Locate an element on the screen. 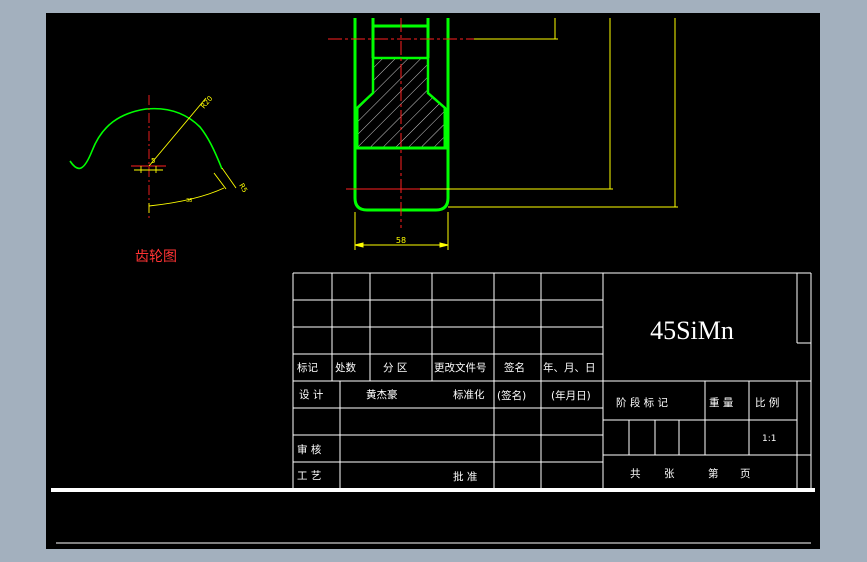 The height and width of the screenshot is (562, 867). row-design: 设 计 is located at coordinates (311, 394).